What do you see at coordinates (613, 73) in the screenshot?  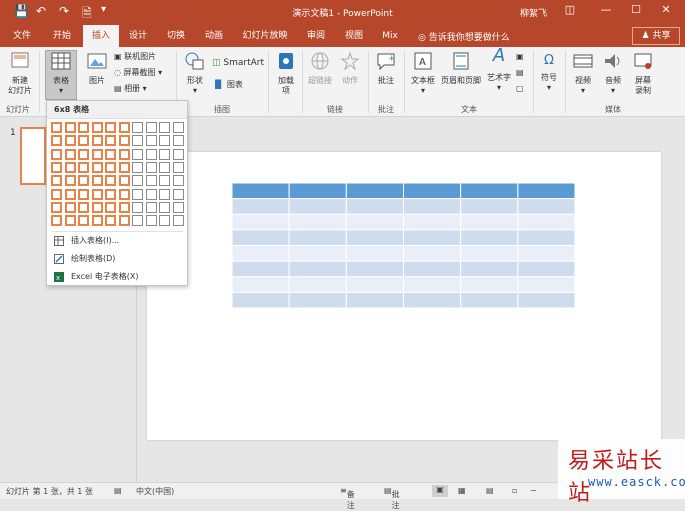 I see `audio-button: 音频 ▾` at bounding box center [613, 73].